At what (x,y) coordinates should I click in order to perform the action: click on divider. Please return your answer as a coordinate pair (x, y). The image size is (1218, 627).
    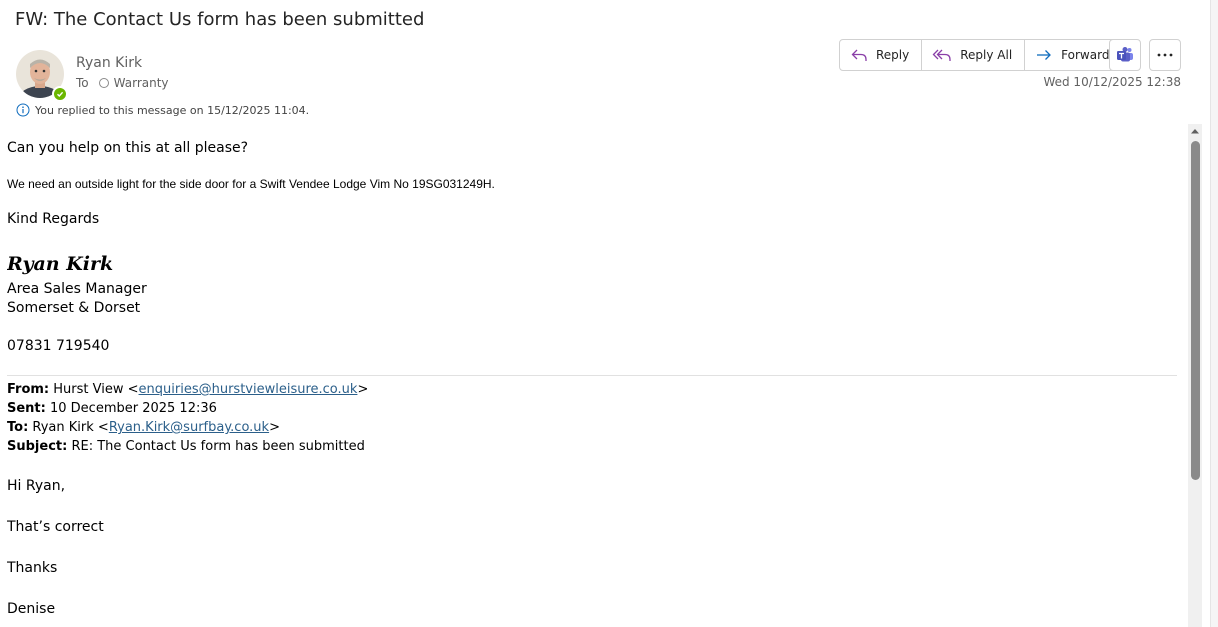
    Looking at the image, I should click on (592, 375).